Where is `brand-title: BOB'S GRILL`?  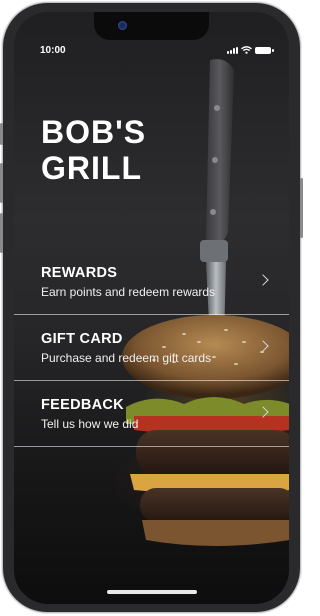 brand-title: BOB'S GRILL is located at coordinates (93, 150).